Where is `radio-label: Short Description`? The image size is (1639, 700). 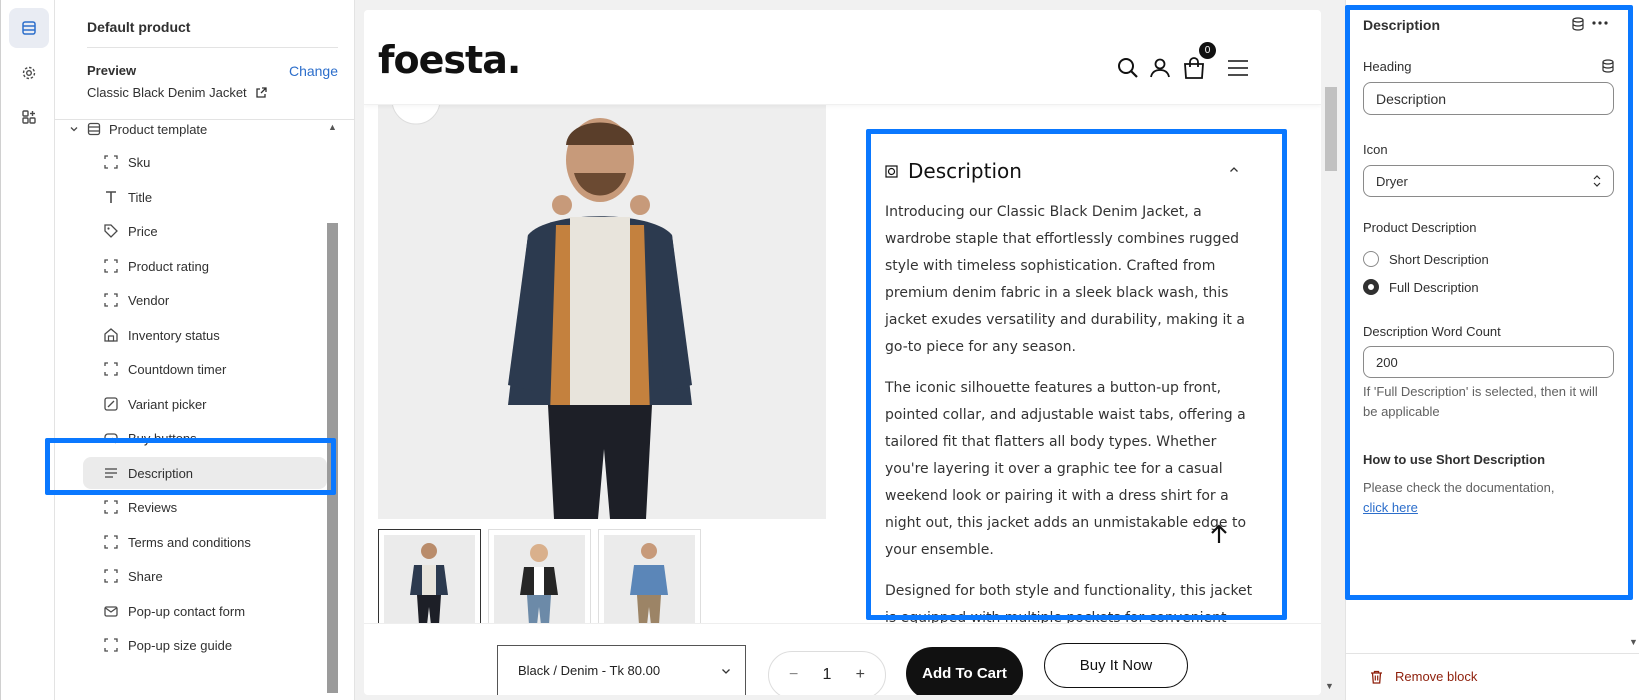
radio-label: Short Description is located at coordinates (1439, 259).